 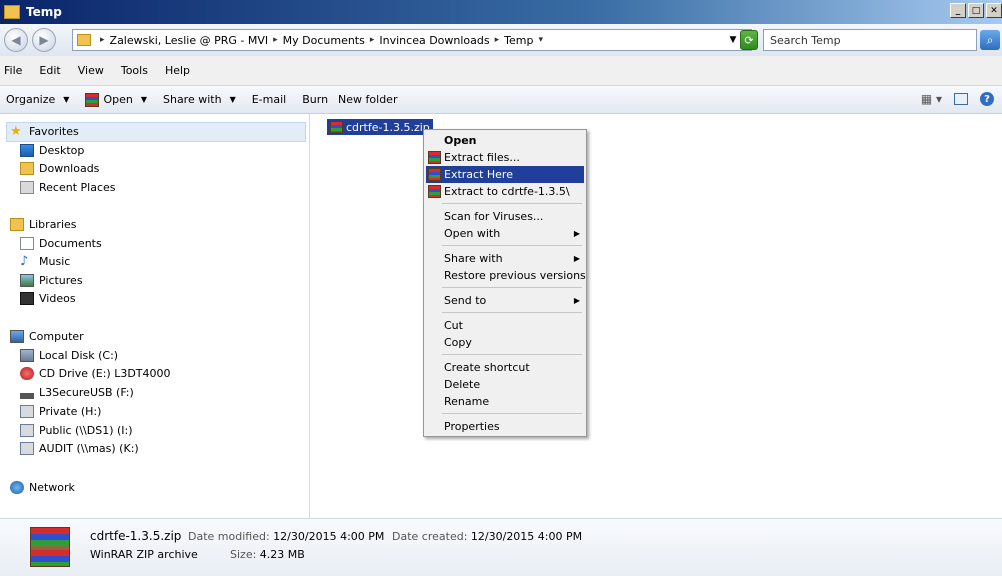 I want to click on email-button: E-mail, so click(x=269, y=99).